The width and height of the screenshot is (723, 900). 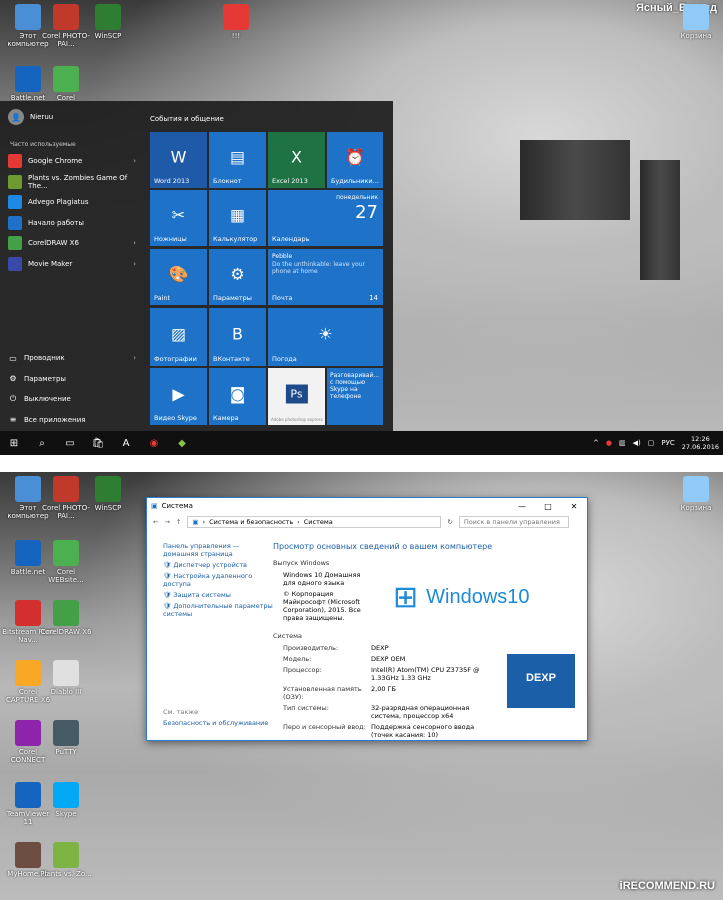 I want to click on desktop-icon: Skype, so click(x=66, y=800).